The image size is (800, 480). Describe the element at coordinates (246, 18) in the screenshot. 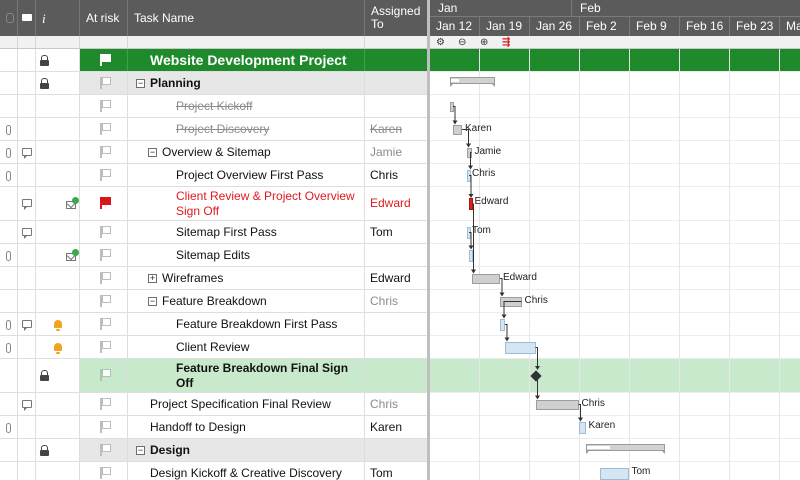

I see `task-name-column-header: Task Name` at that location.